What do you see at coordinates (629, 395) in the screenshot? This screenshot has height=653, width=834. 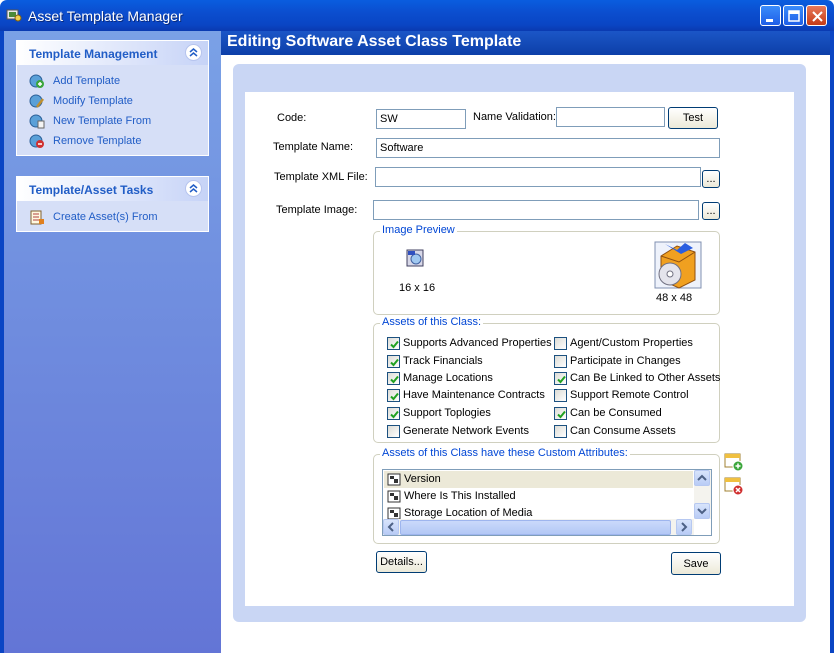 I see `checkbox-label: Support Remote Control` at bounding box center [629, 395].